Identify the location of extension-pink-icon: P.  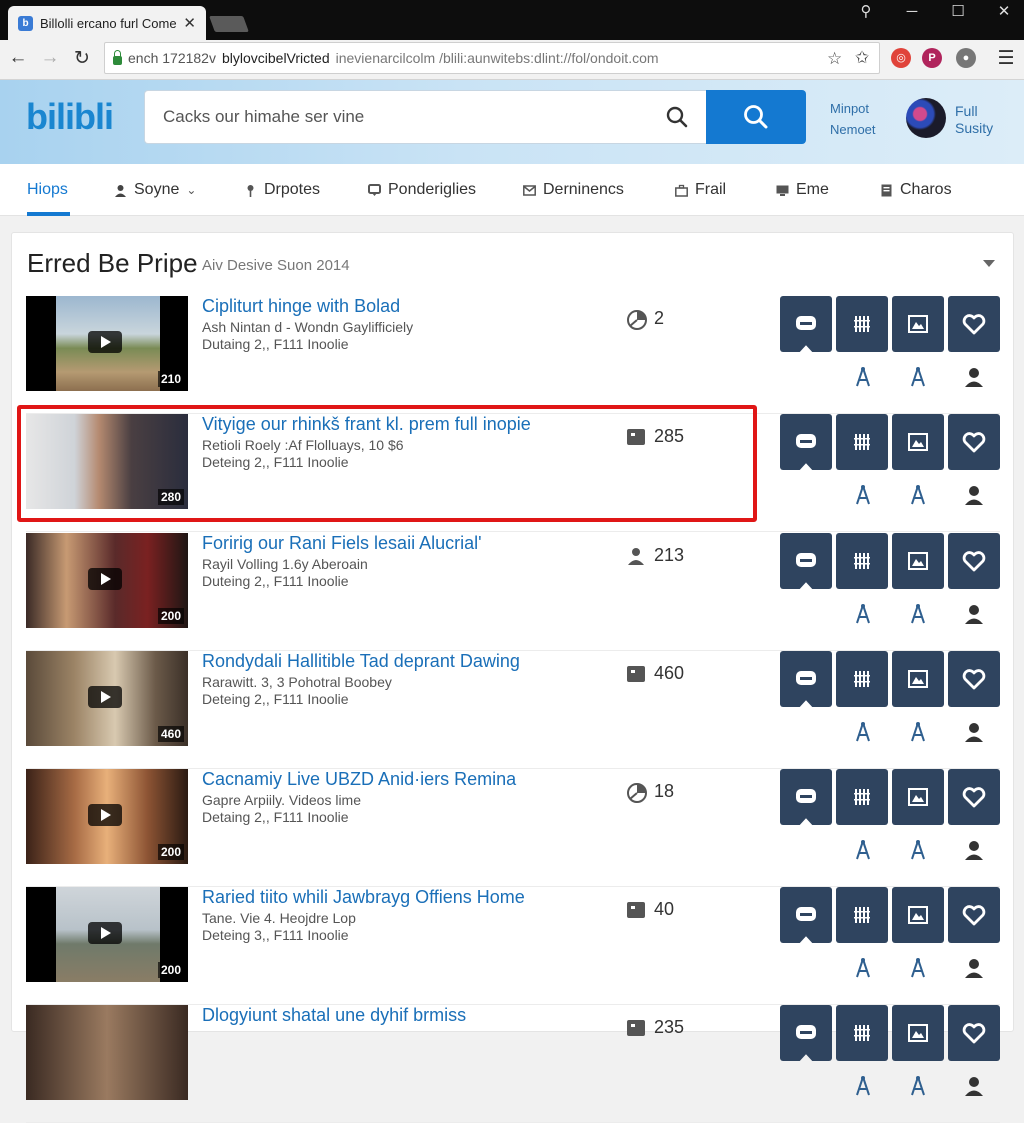
(932, 58).